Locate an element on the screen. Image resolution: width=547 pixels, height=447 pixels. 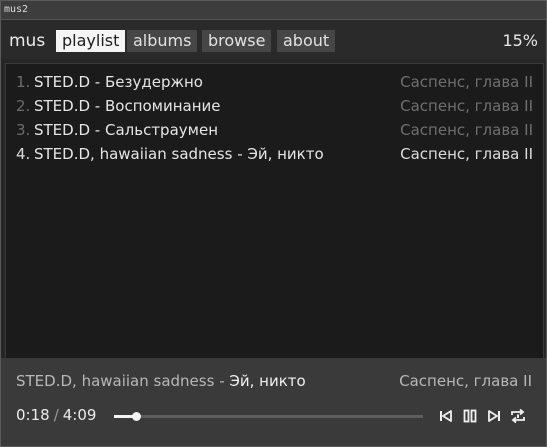
volume-indicator: 15% is located at coordinates (520, 41).